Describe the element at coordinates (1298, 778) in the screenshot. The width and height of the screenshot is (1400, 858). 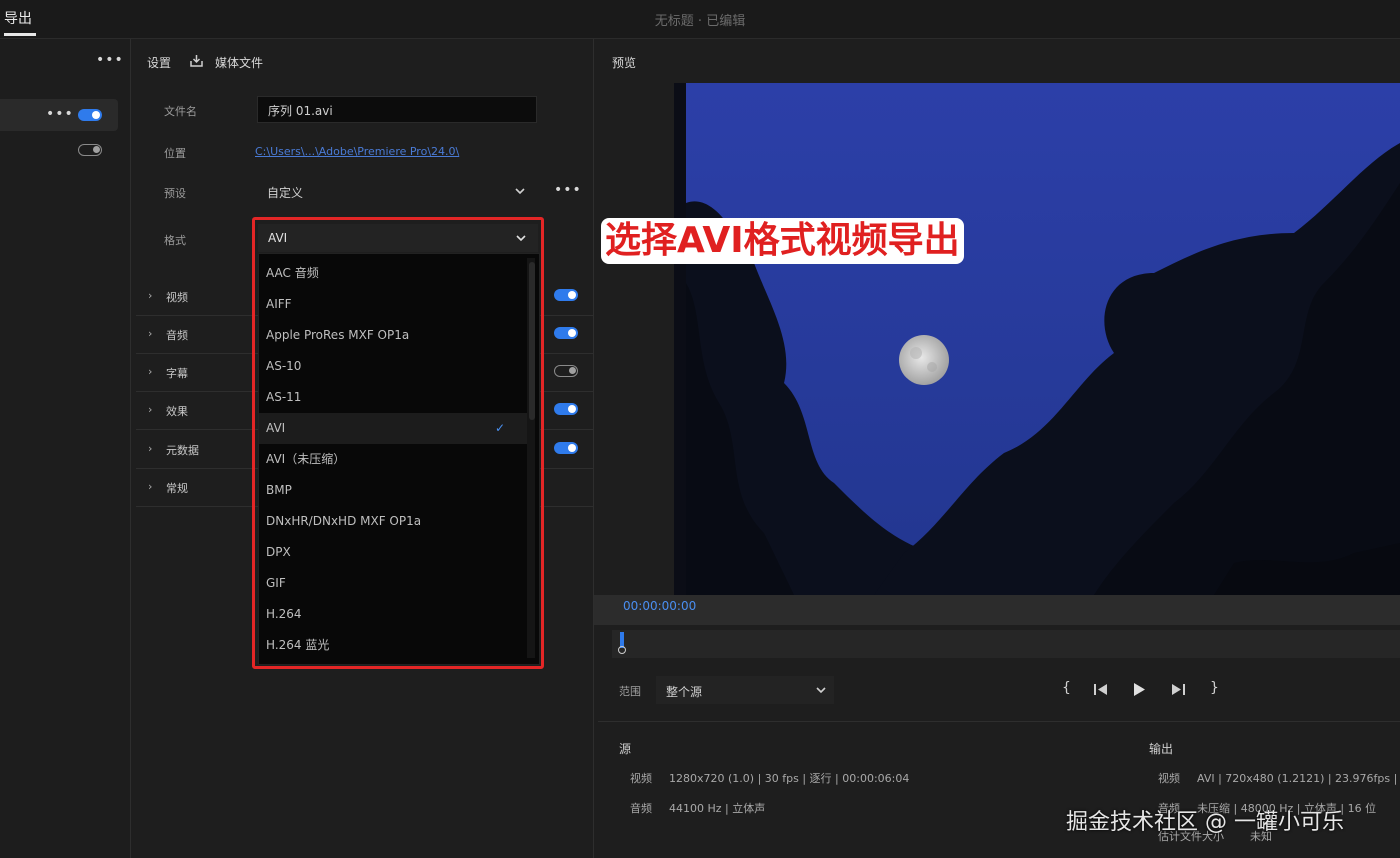
I see `output-video-value: AVI | 720x480 (1.2121) | 23.976fps | 逐` at that location.